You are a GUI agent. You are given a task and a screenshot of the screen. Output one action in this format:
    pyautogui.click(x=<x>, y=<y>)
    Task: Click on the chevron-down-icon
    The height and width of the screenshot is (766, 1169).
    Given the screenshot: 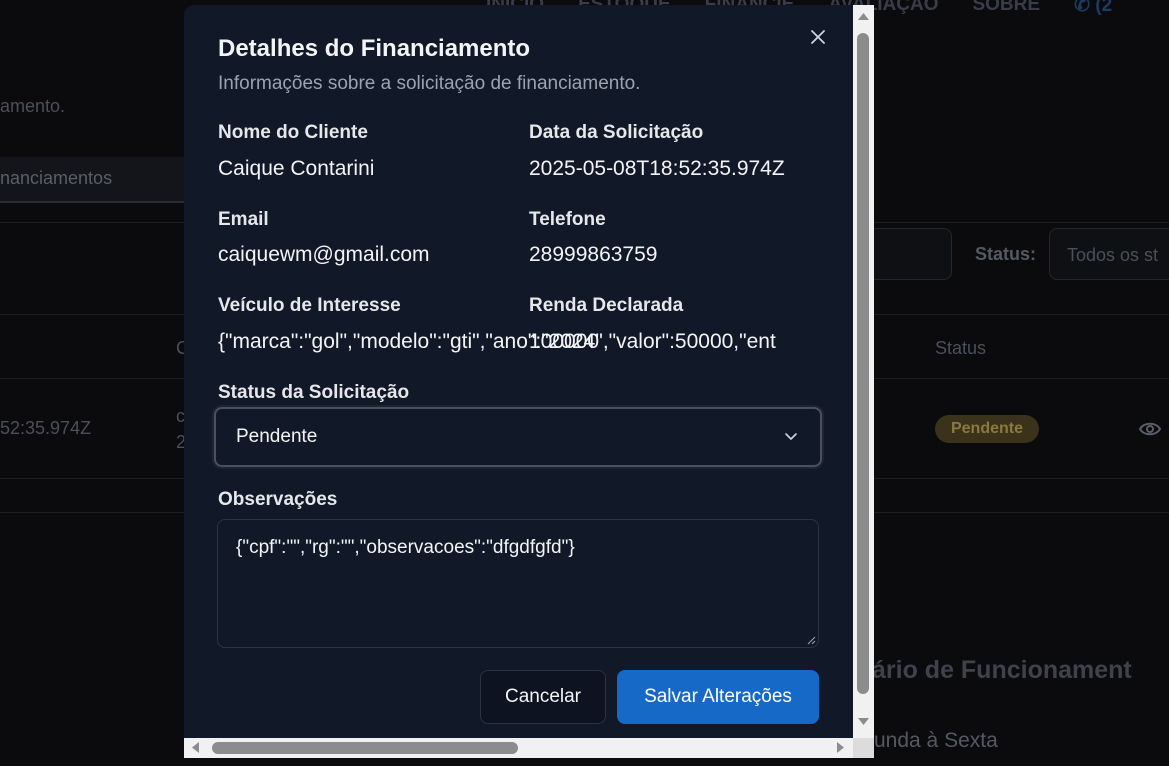 What is the action you would take?
    pyautogui.click(x=791, y=436)
    